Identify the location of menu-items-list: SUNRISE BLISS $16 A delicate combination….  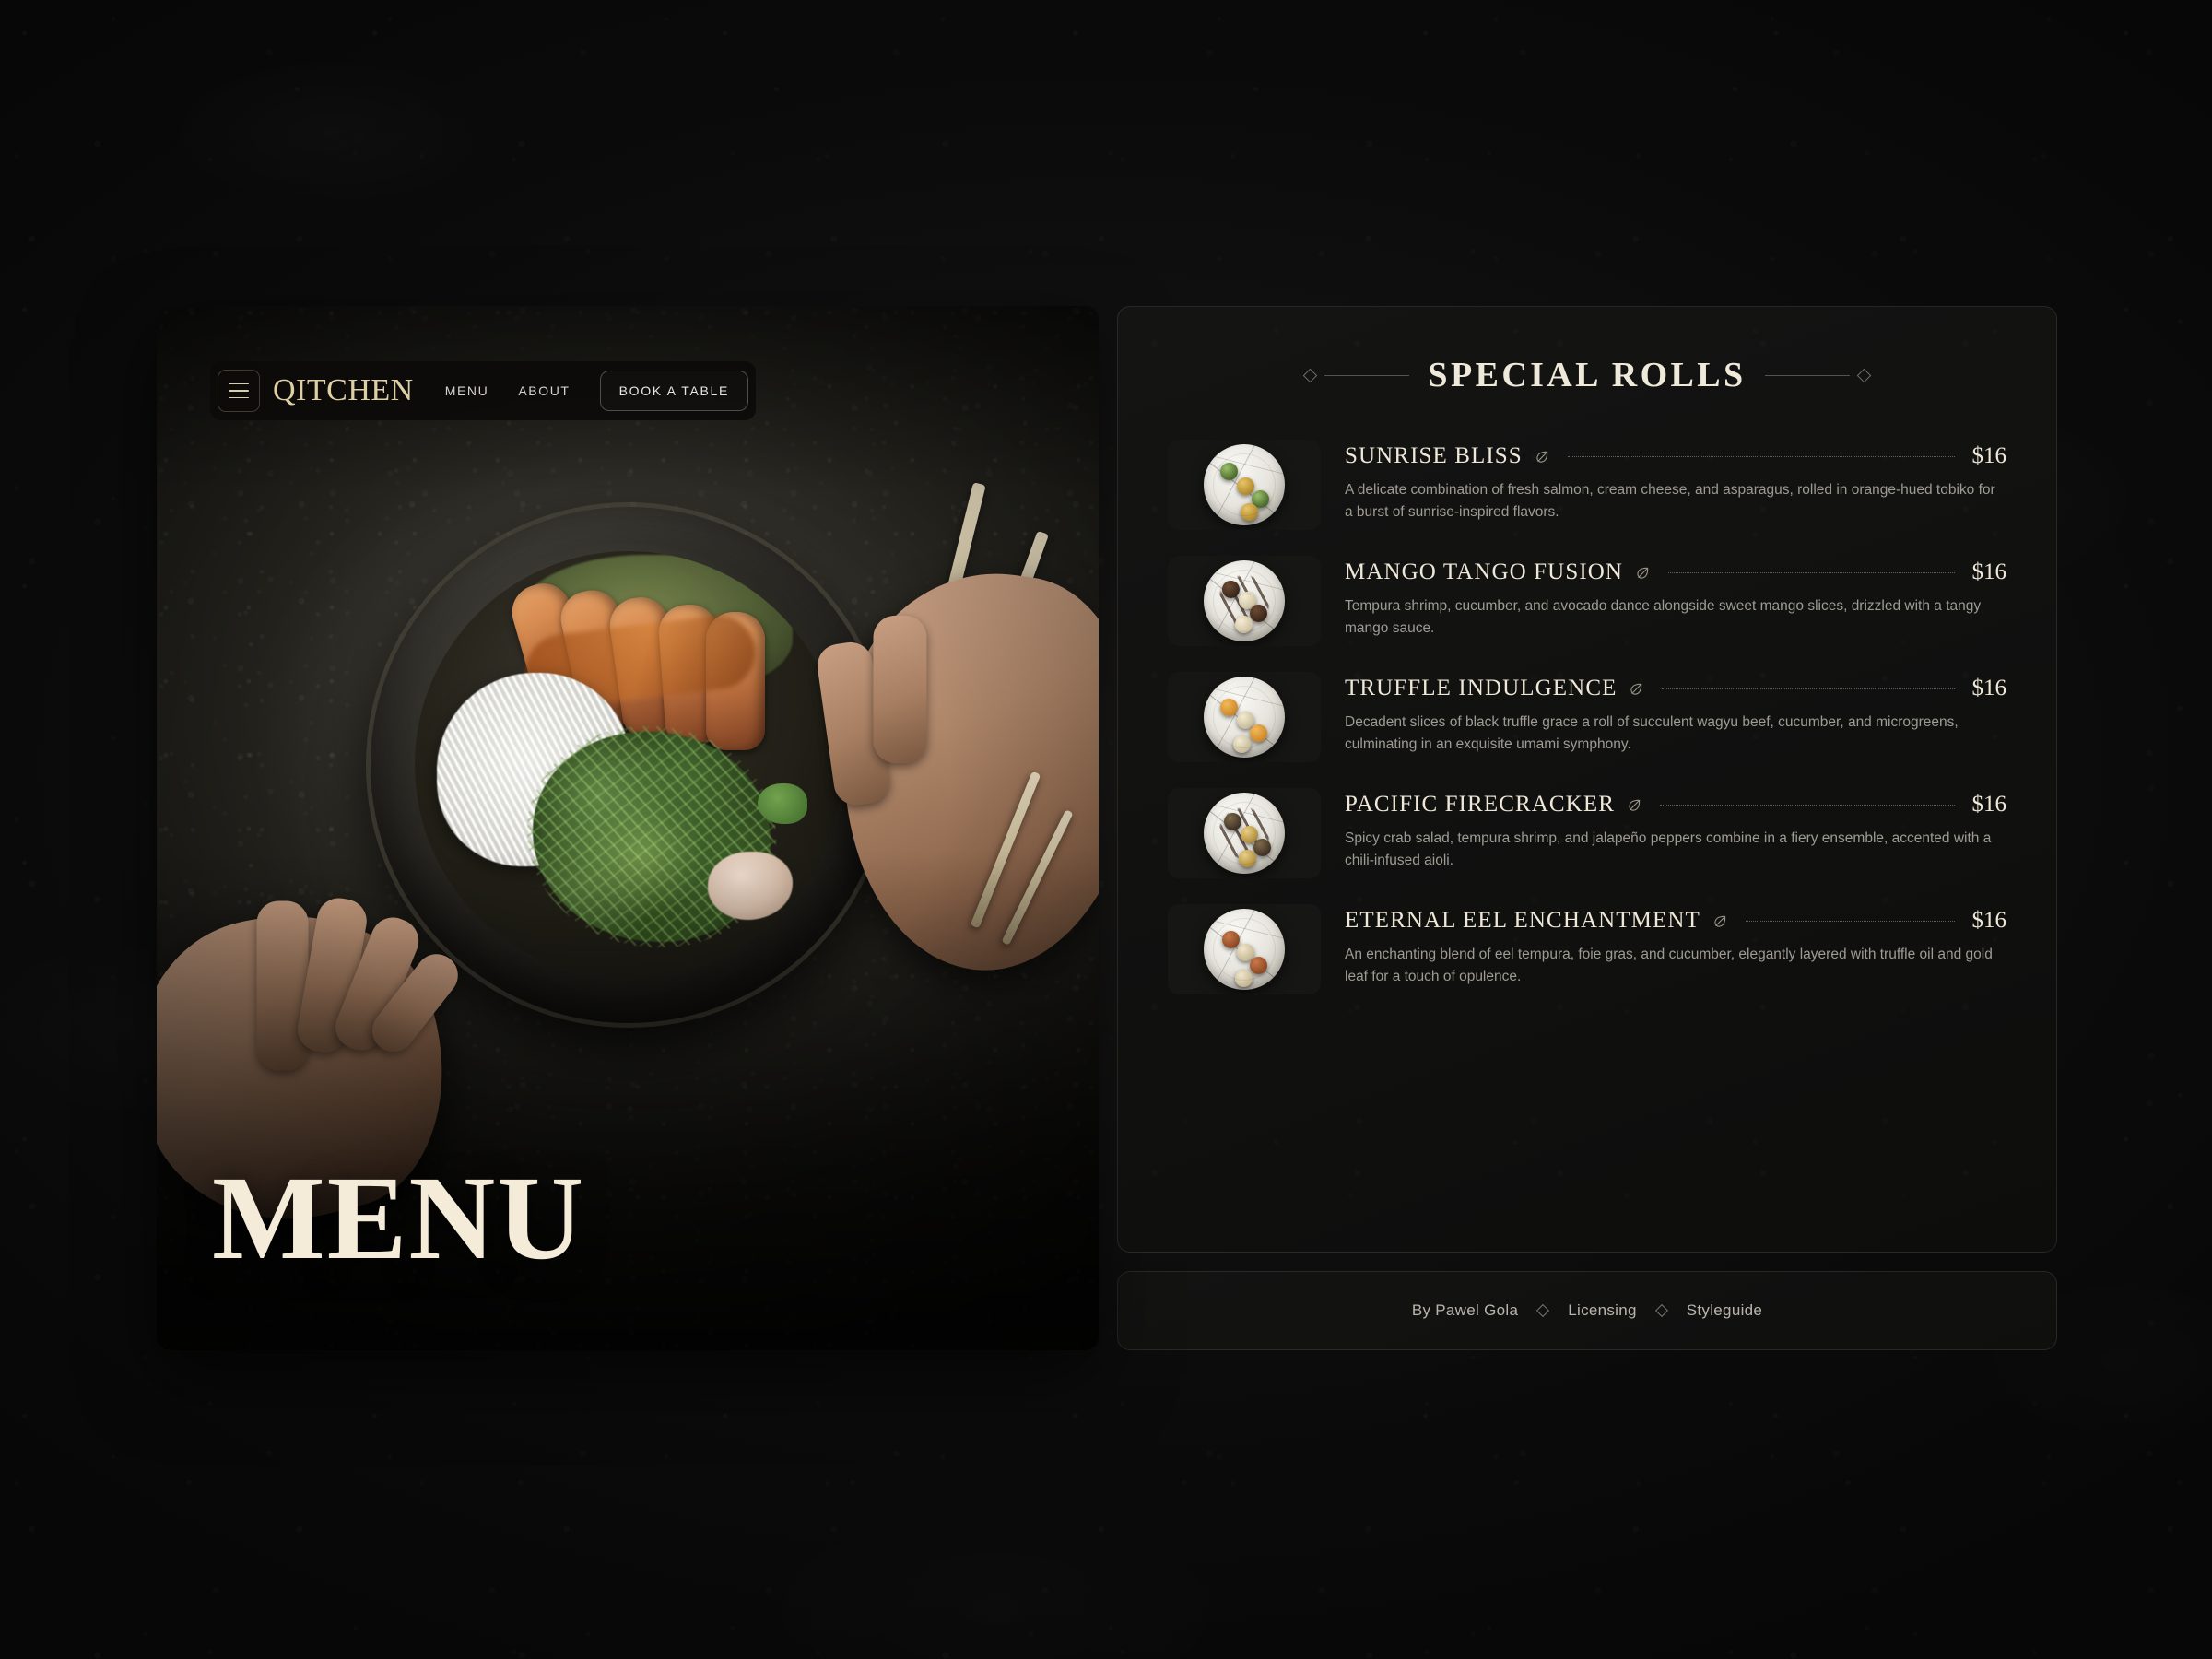
(1587, 717).